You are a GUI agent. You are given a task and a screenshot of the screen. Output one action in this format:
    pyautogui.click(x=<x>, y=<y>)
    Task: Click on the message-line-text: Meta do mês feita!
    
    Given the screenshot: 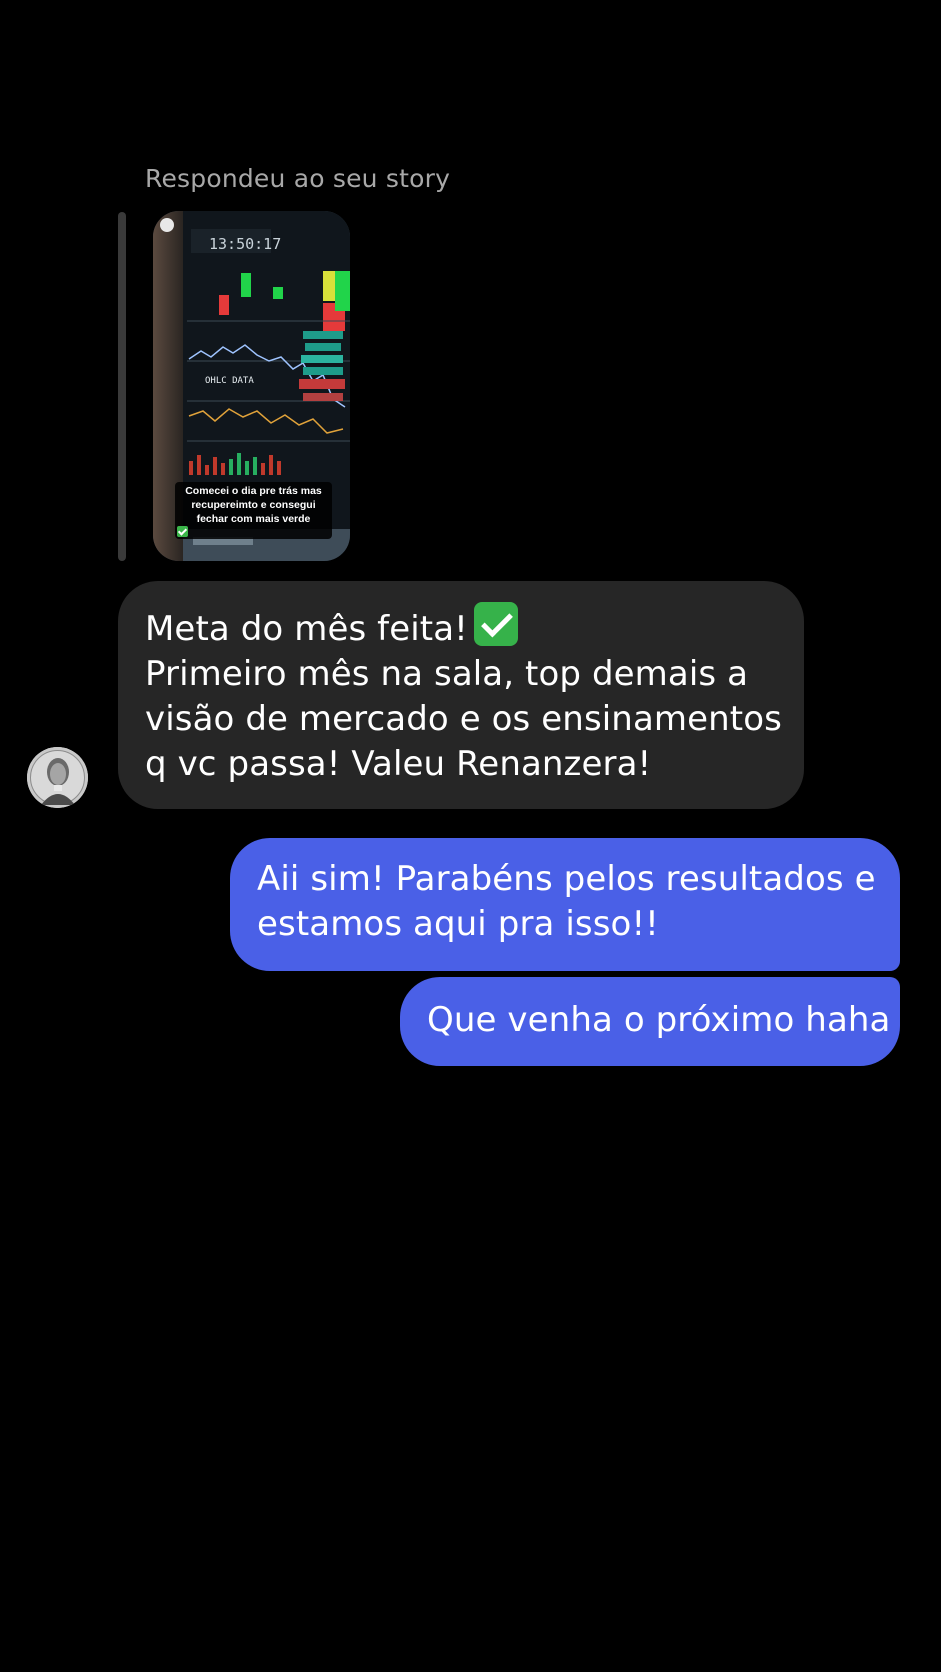 What is the action you would take?
    pyautogui.click(x=306, y=629)
    